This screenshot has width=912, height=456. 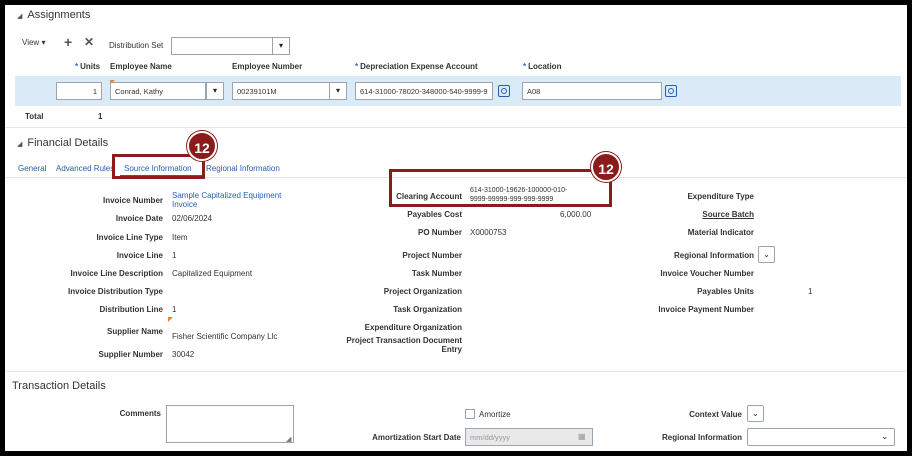 What do you see at coordinates (158, 91) in the screenshot?
I see `employee-name-input: Conrad, Kathy` at bounding box center [158, 91].